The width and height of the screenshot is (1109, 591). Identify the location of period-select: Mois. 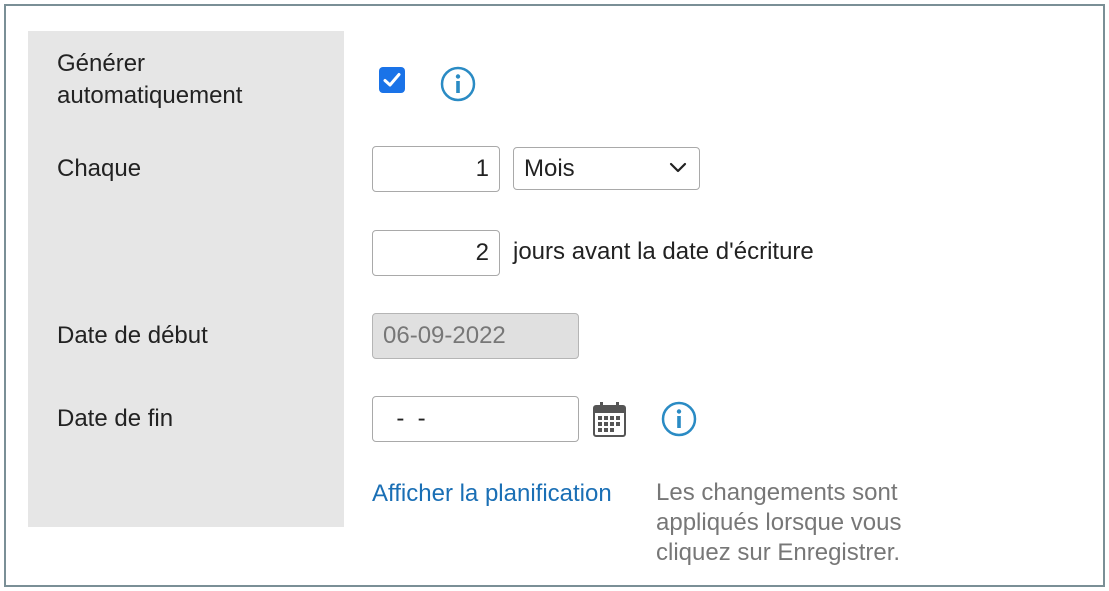
(606, 168).